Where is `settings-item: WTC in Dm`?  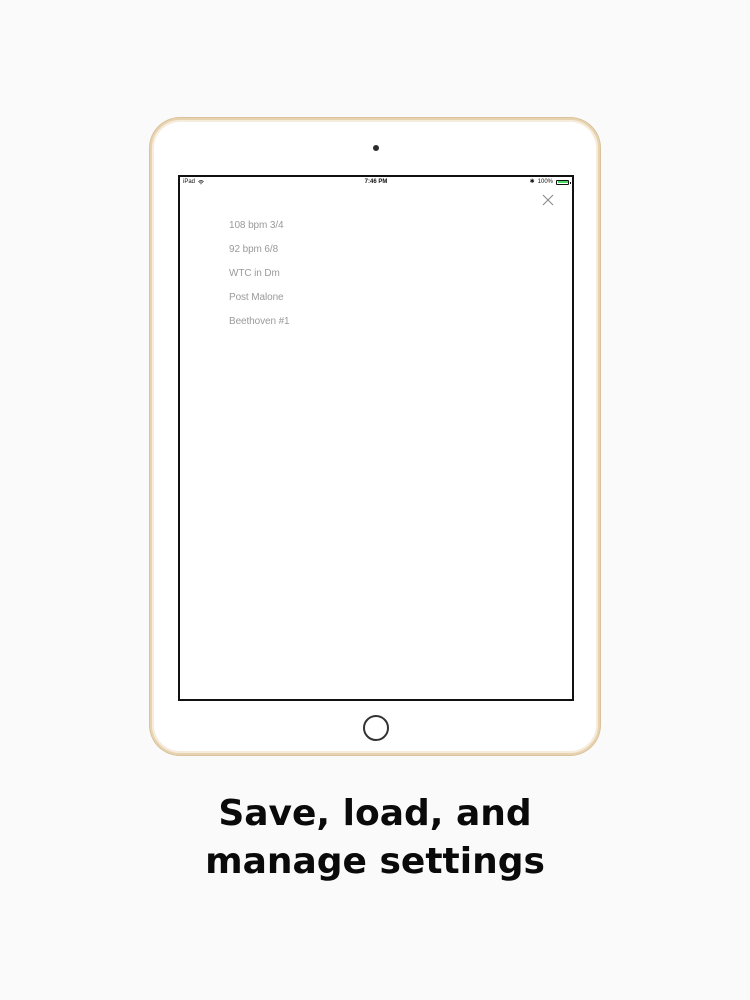
settings-item: WTC in Dm is located at coordinates (259, 280).